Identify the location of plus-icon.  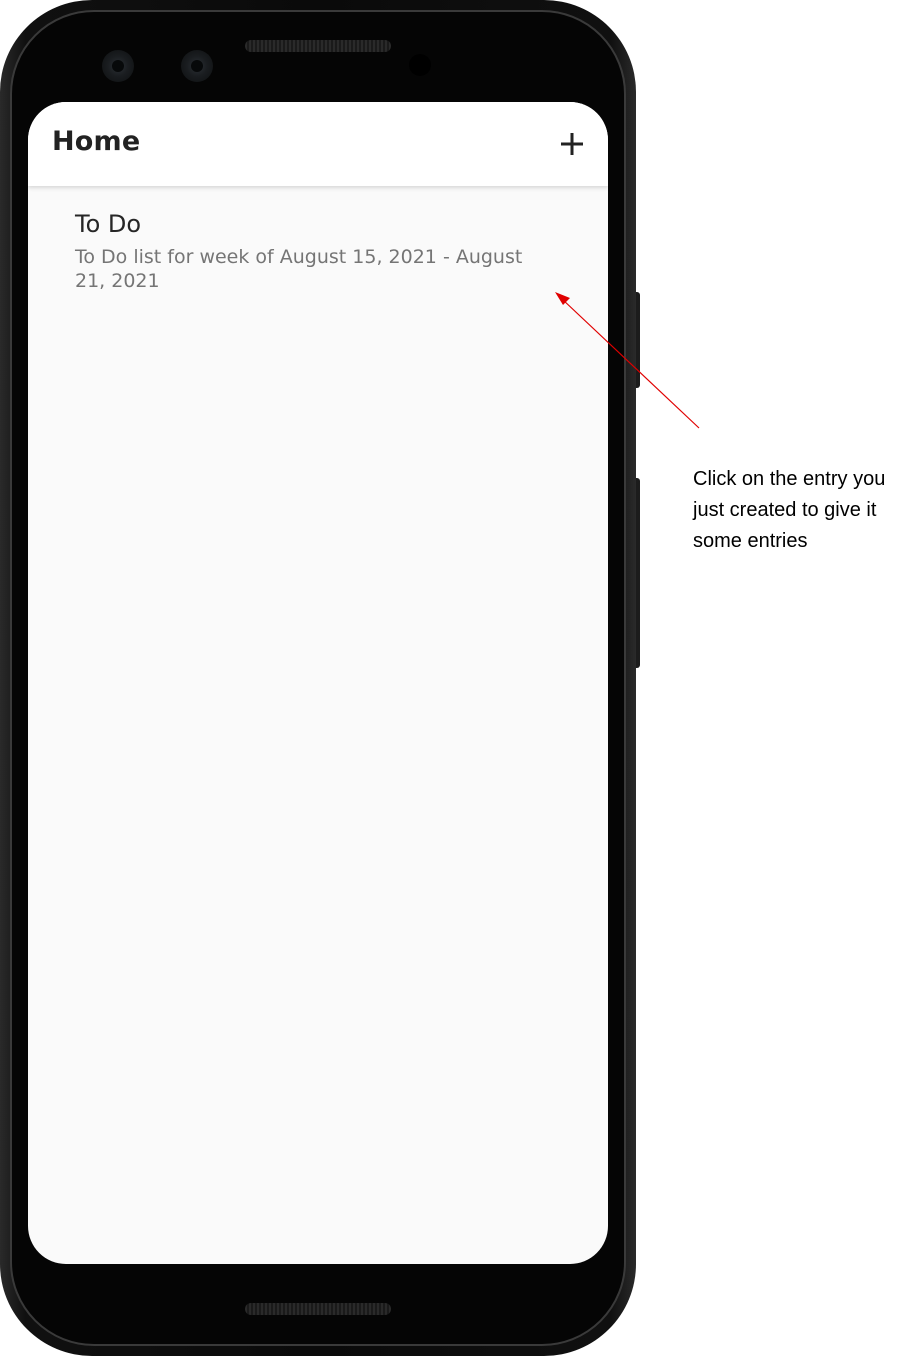
(572, 144).